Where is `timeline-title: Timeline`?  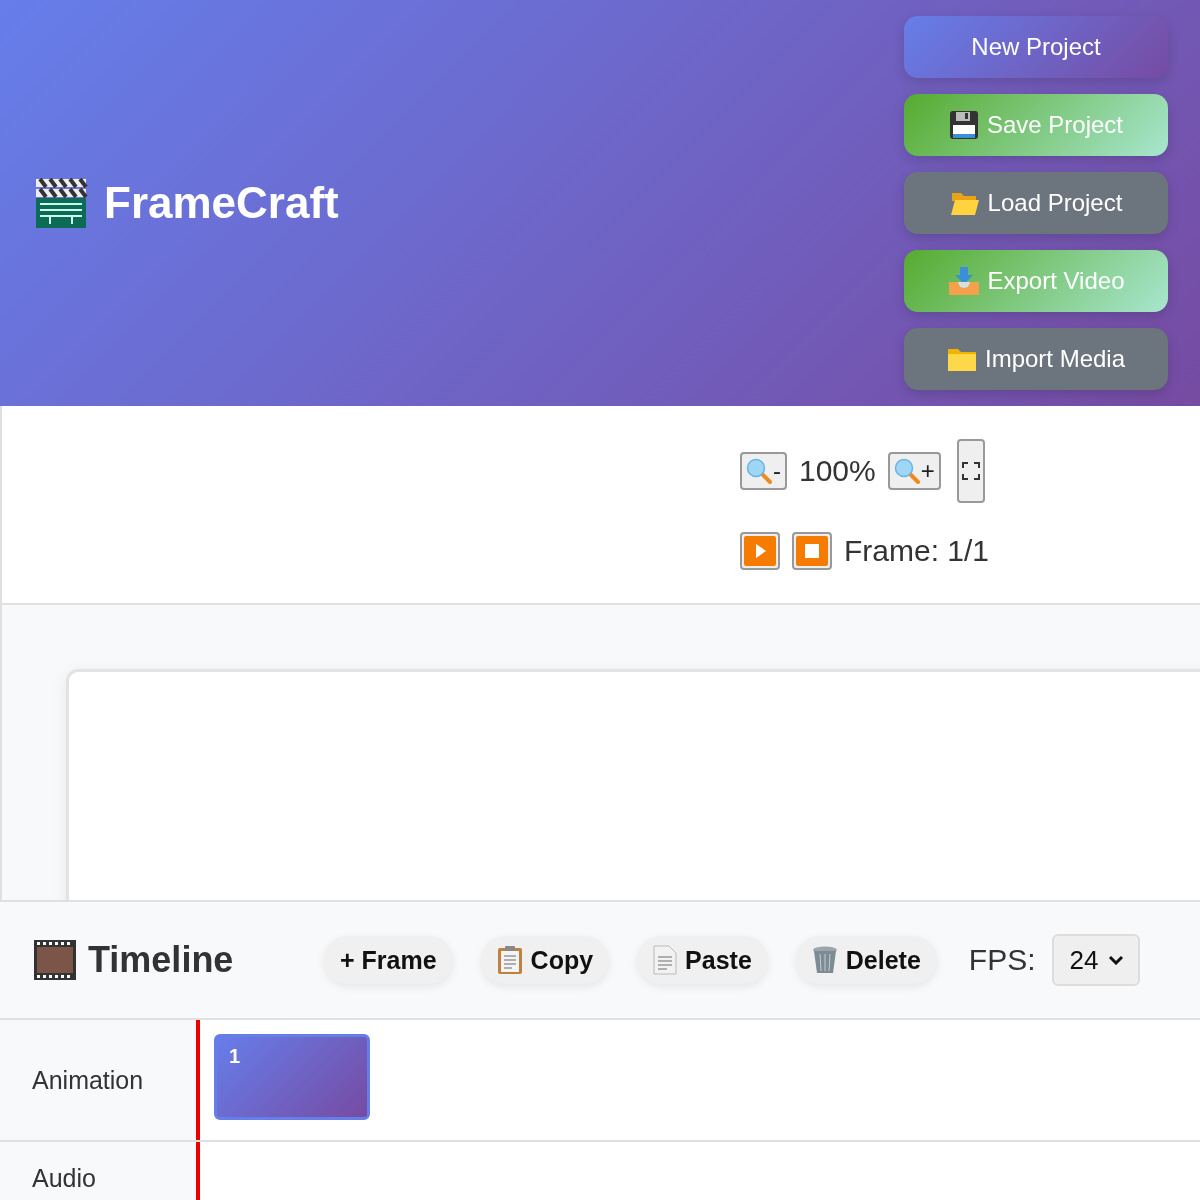 timeline-title: Timeline is located at coordinates (161, 960).